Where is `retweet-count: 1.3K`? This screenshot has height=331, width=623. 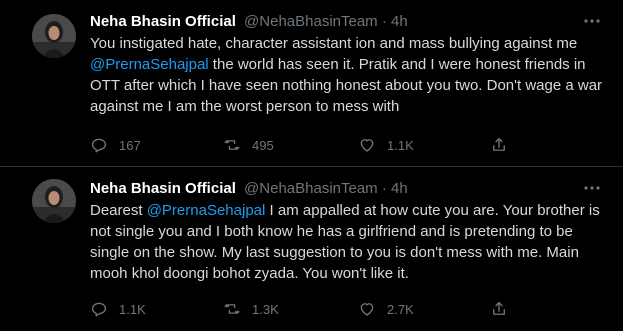
retweet-count: 1.3K is located at coordinates (265, 309).